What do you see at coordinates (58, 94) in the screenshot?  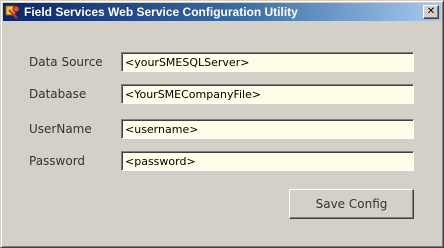 I see `database-label: Database` at bounding box center [58, 94].